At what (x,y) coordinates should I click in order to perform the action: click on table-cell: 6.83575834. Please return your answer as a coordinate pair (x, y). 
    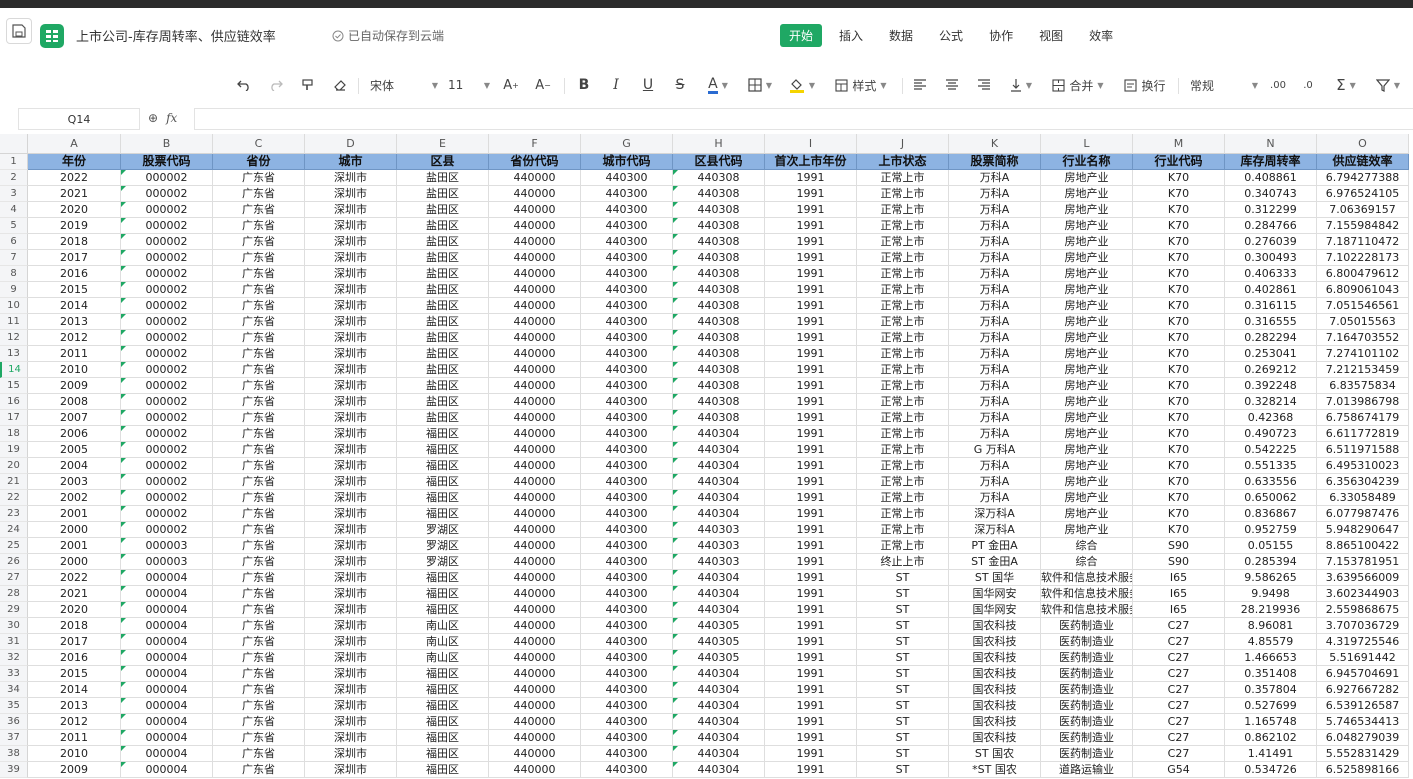
    Looking at the image, I should click on (1363, 386).